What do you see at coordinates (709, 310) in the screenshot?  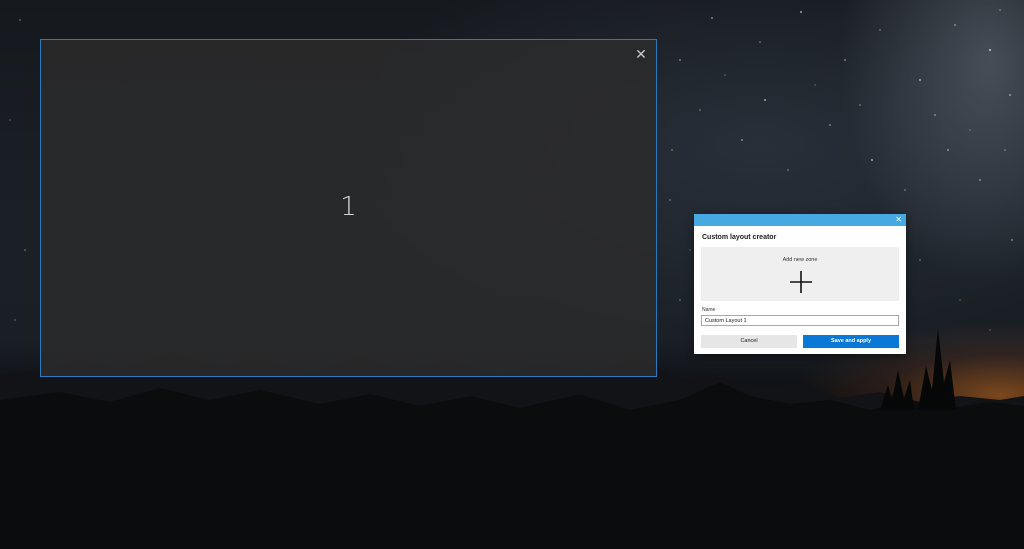 I see `name-label: Name` at bounding box center [709, 310].